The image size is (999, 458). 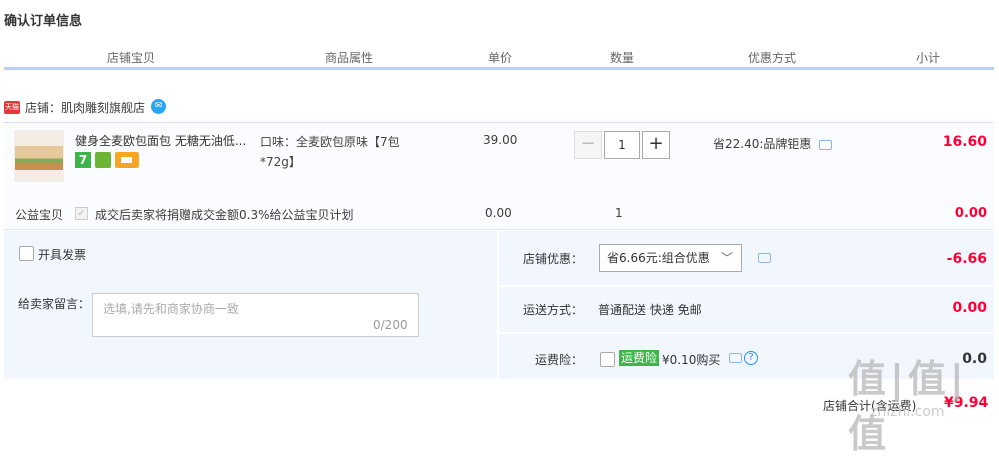 What do you see at coordinates (12, 107) in the screenshot?
I see `tmall-badge-icon: 天猫` at bounding box center [12, 107].